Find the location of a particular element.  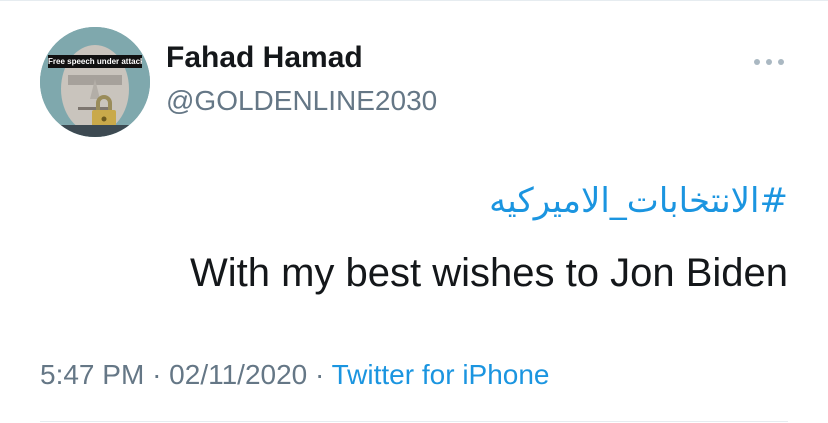

divider is located at coordinates (414, 421).